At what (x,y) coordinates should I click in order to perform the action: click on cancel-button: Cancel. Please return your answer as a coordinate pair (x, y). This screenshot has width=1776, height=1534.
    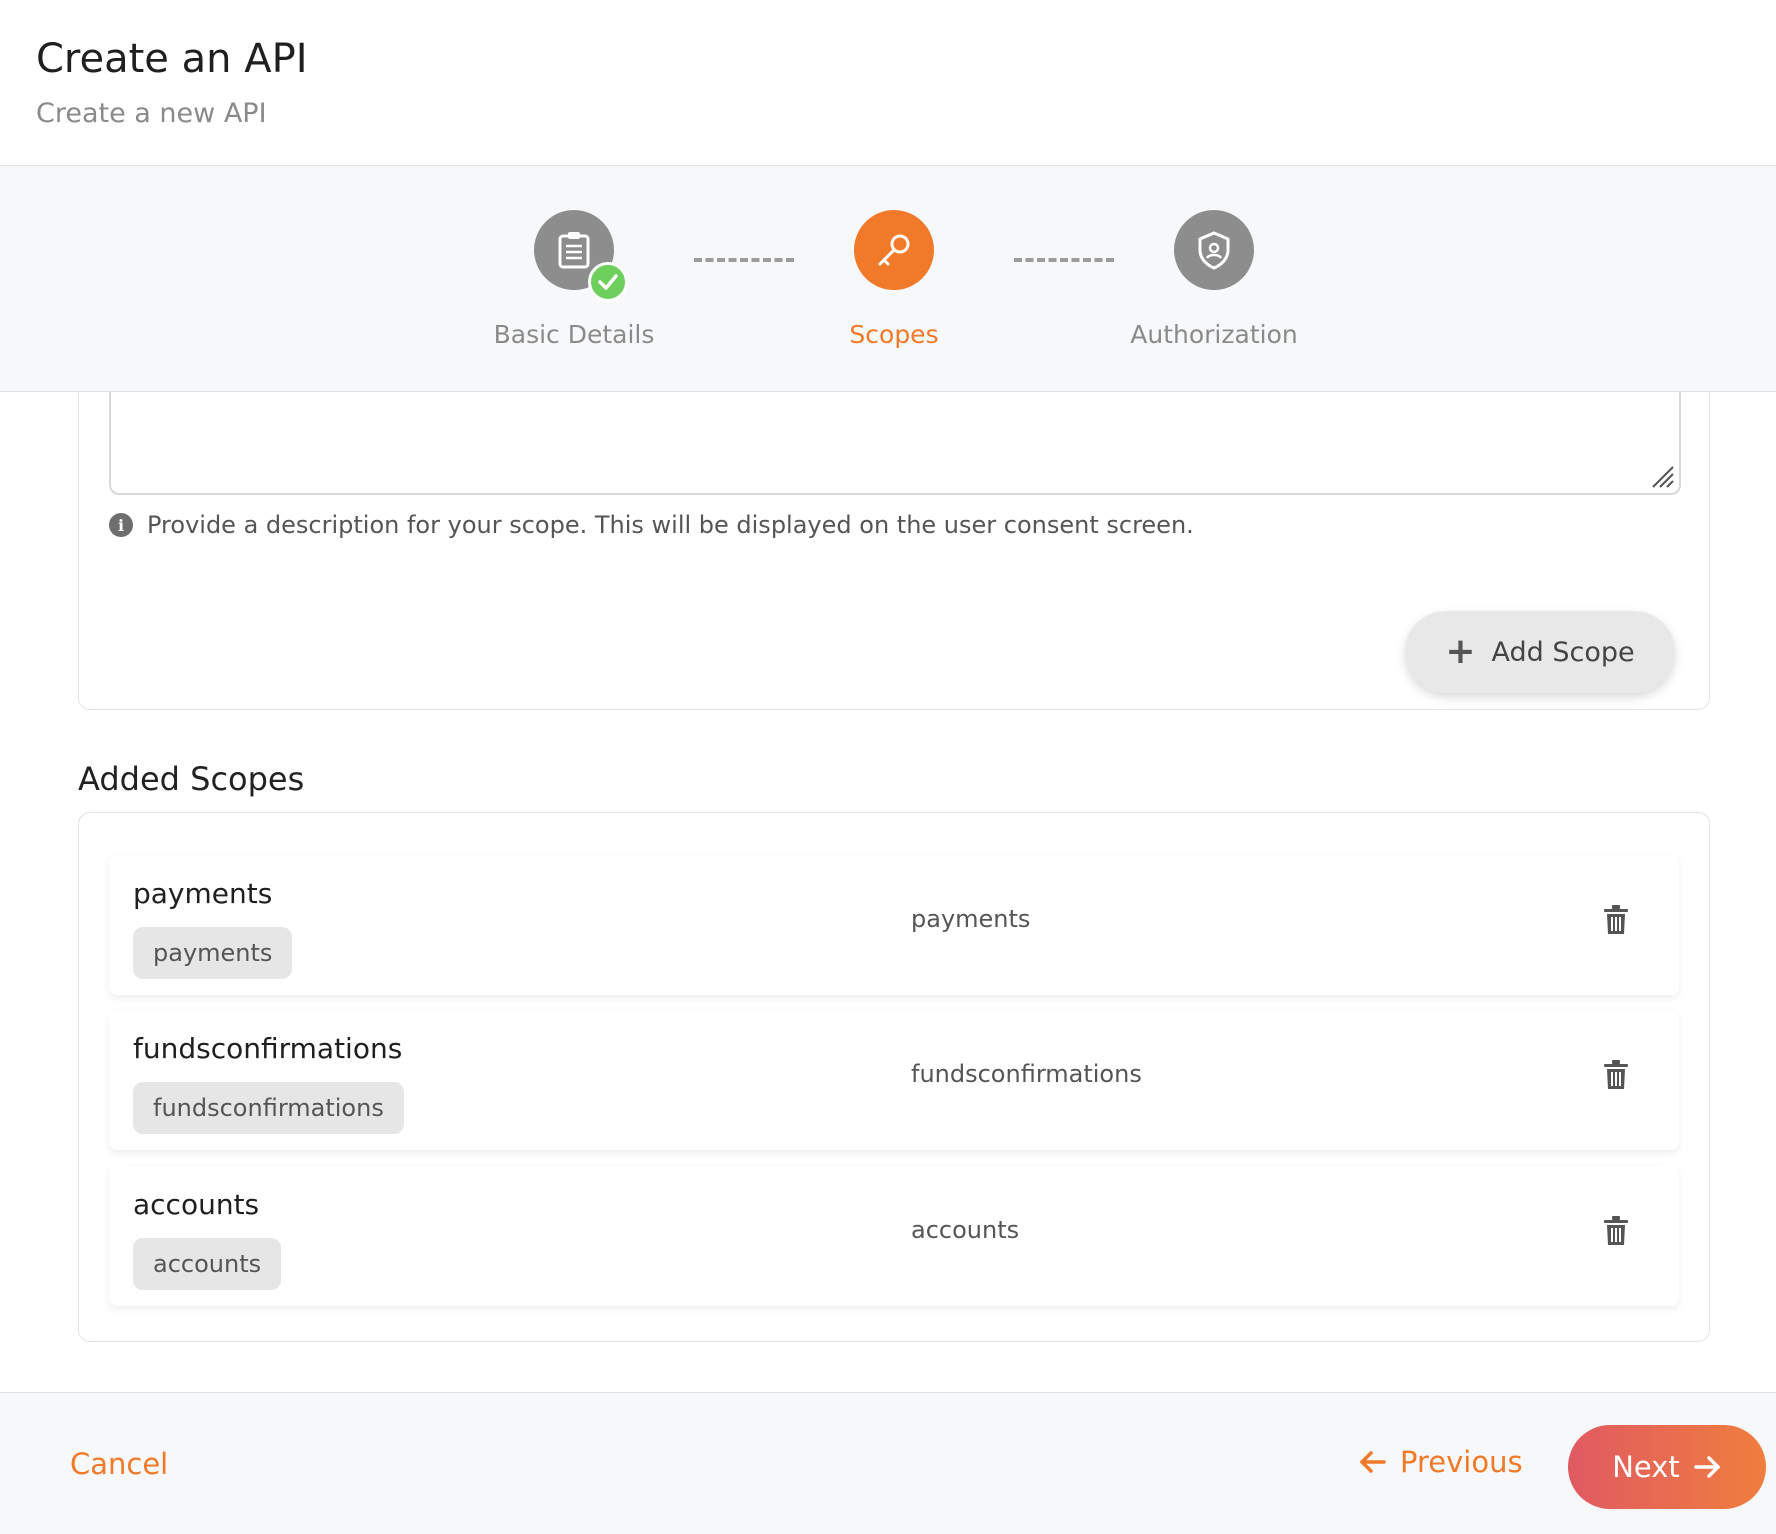
    Looking at the image, I should click on (119, 1464).